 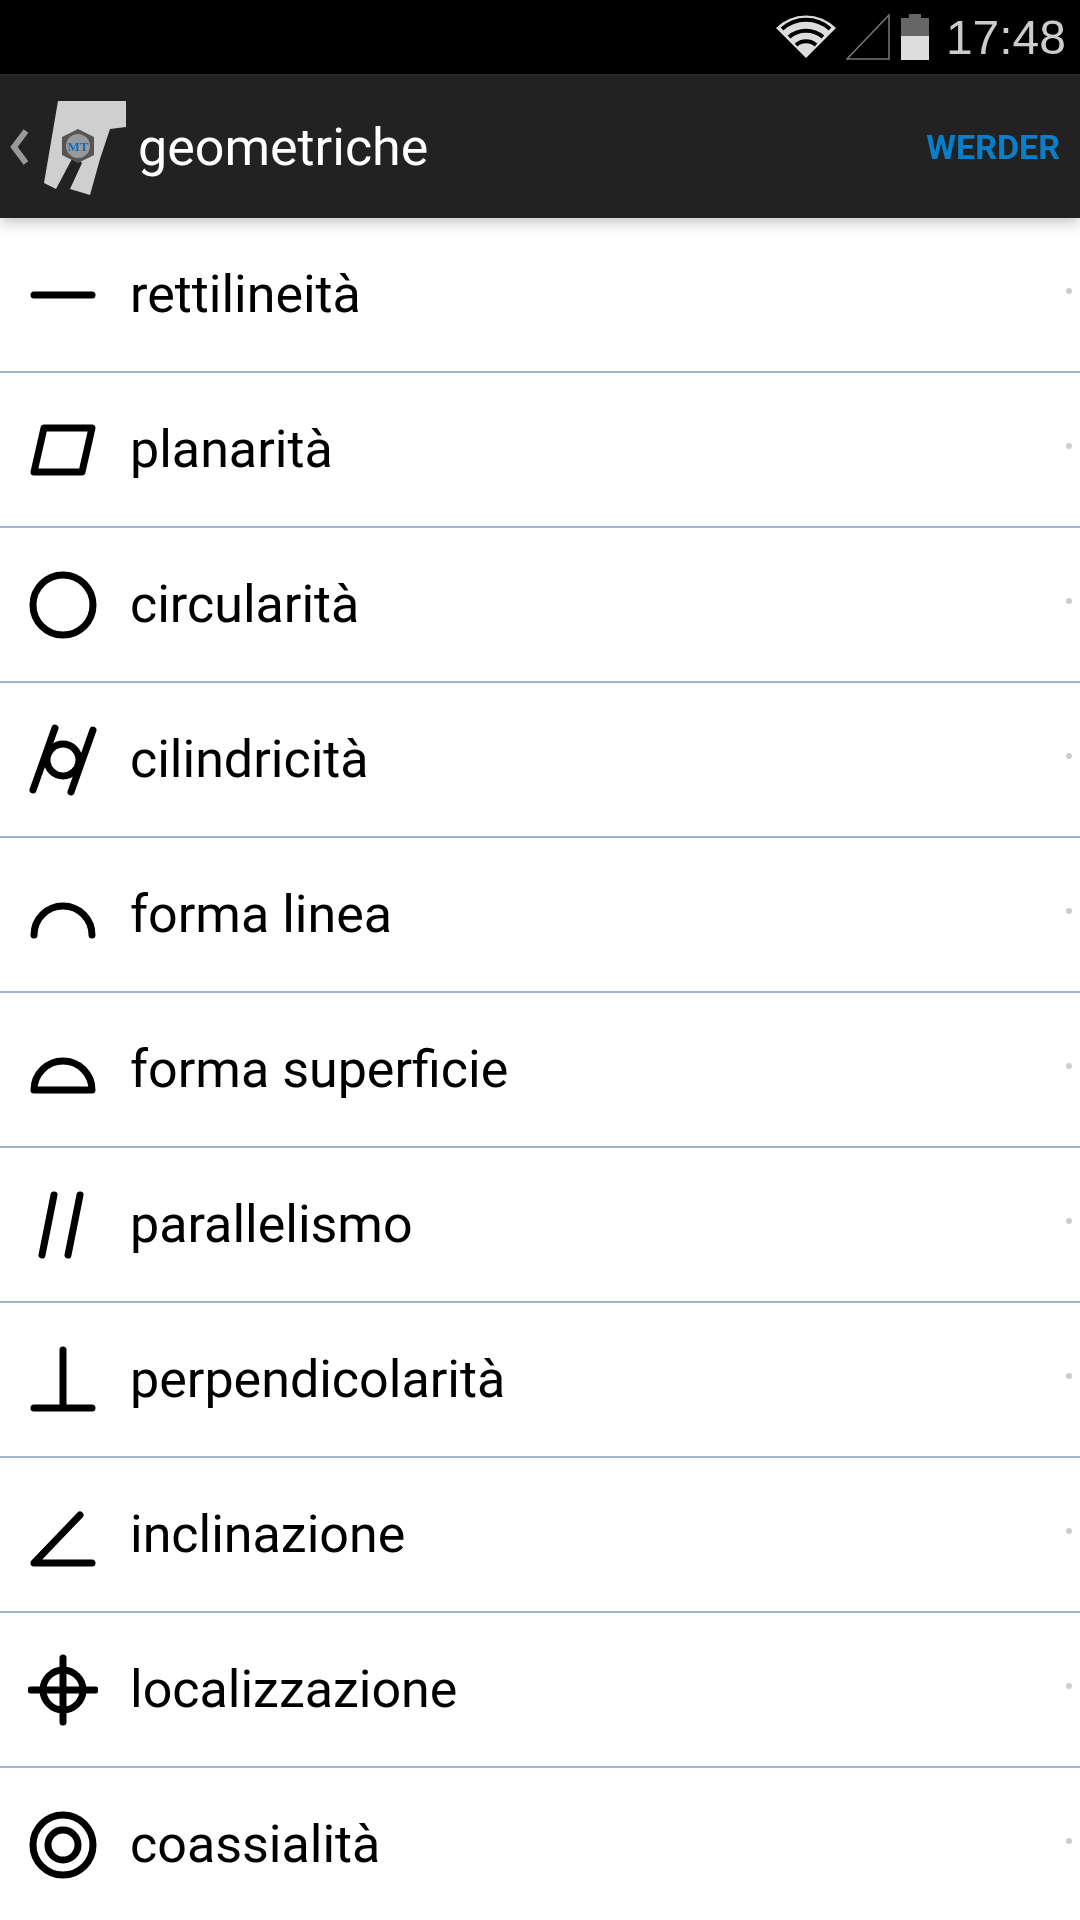 What do you see at coordinates (19, 147) in the screenshot?
I see `back-chevron-icon` at bounding box center [19, 147].